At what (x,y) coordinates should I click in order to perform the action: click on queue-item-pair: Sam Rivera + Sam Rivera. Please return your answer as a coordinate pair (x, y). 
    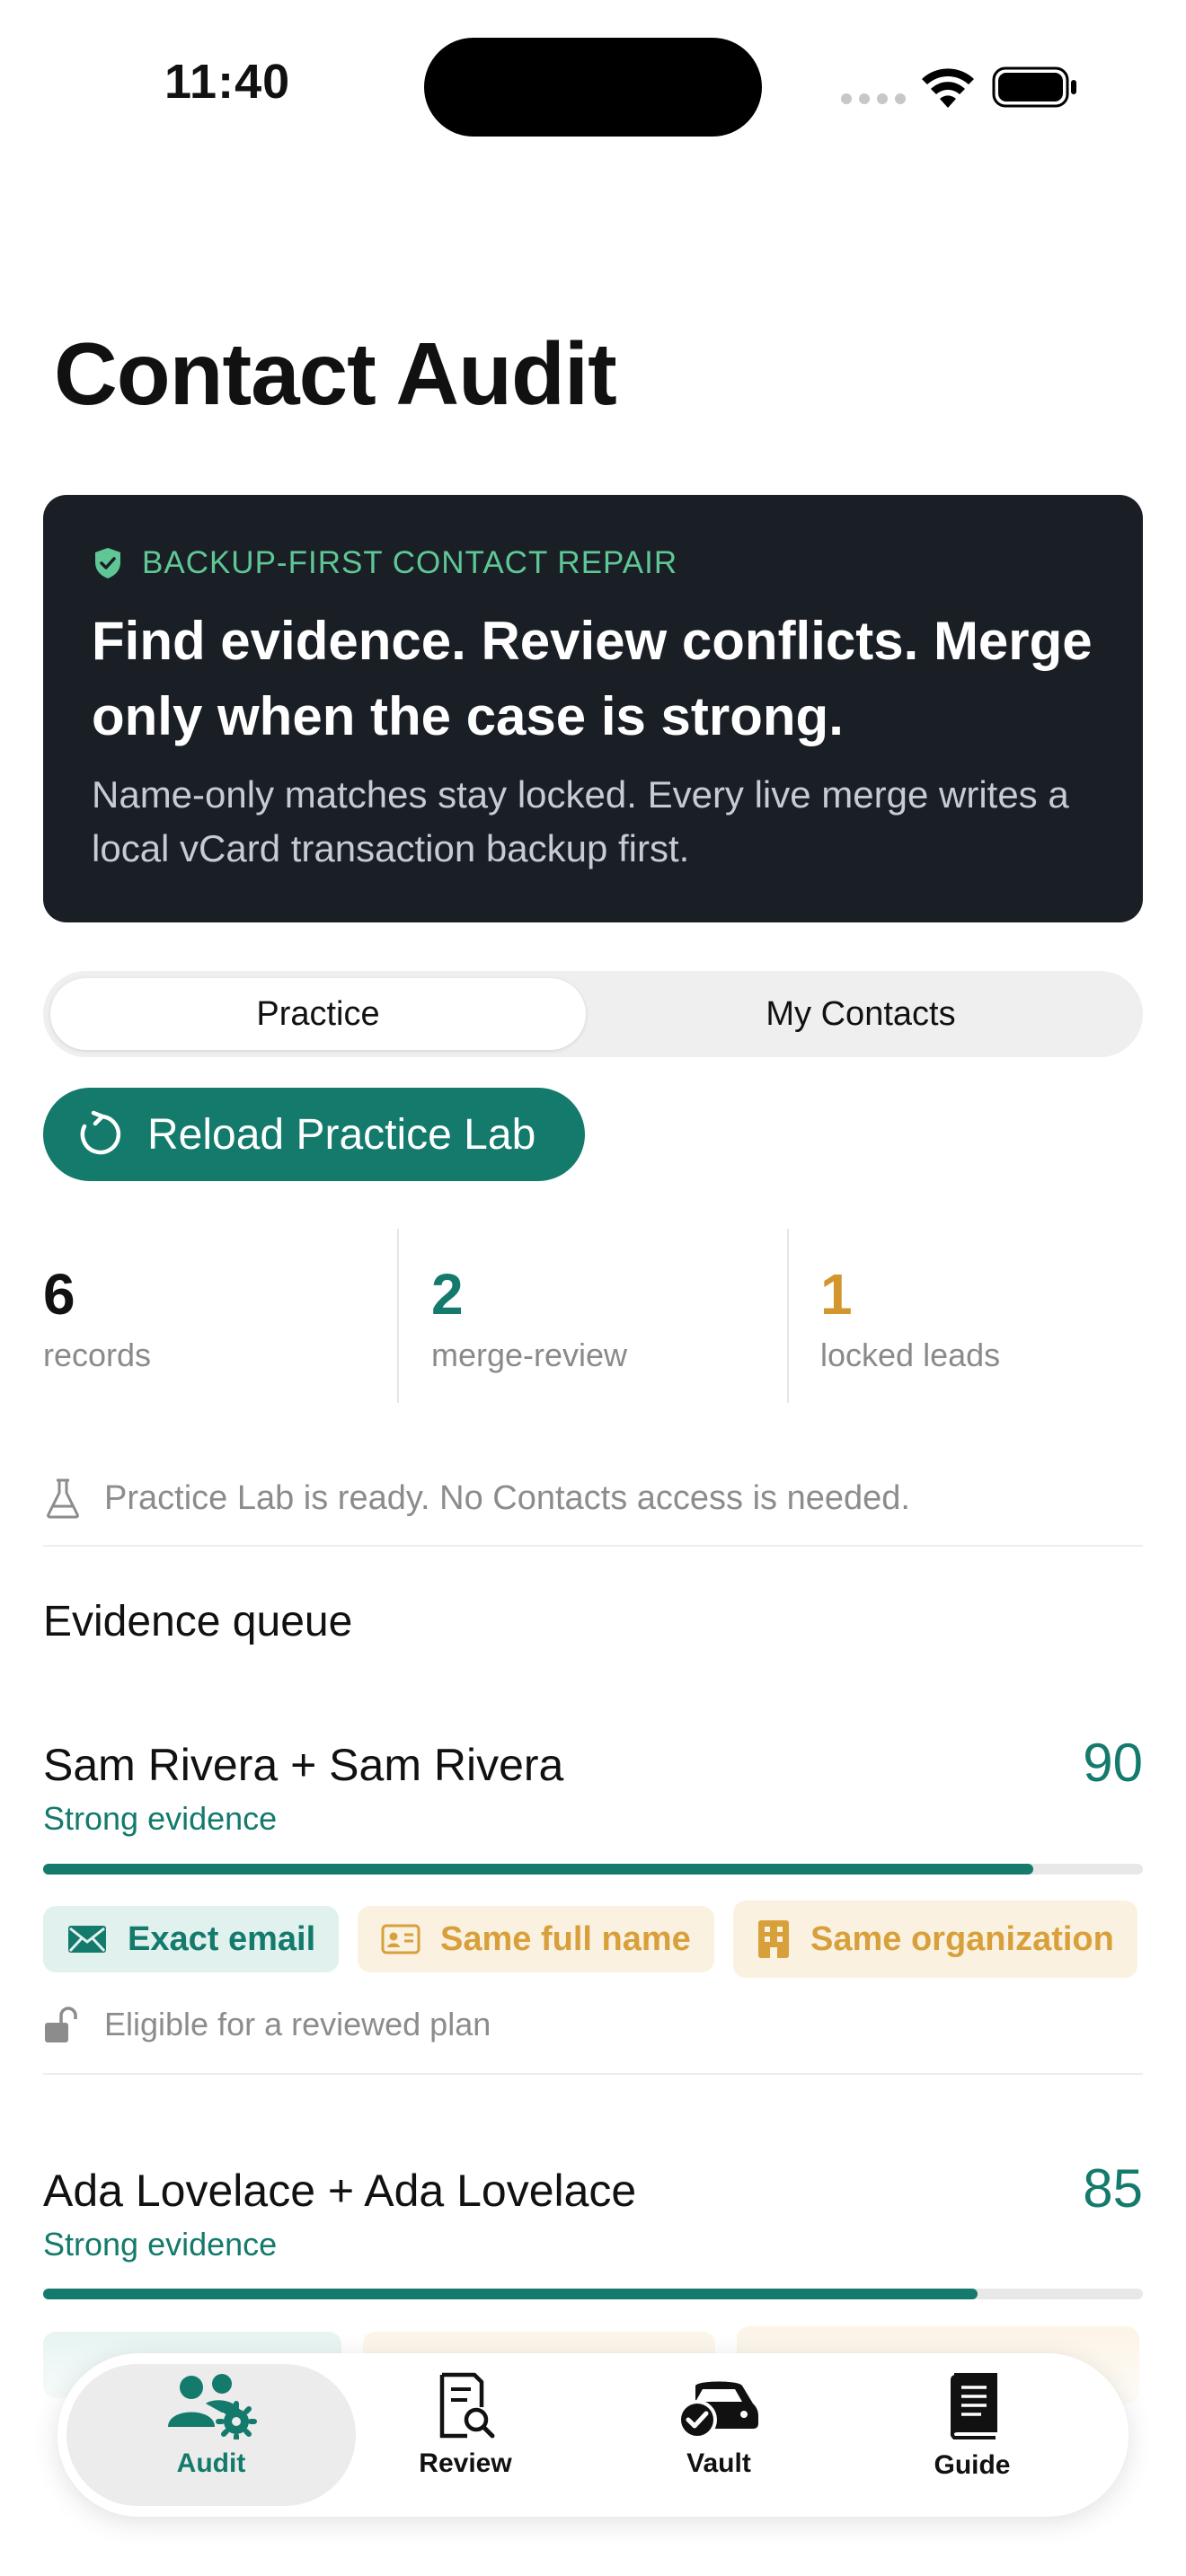
    Looking at the image, I should click on (303, 1765).